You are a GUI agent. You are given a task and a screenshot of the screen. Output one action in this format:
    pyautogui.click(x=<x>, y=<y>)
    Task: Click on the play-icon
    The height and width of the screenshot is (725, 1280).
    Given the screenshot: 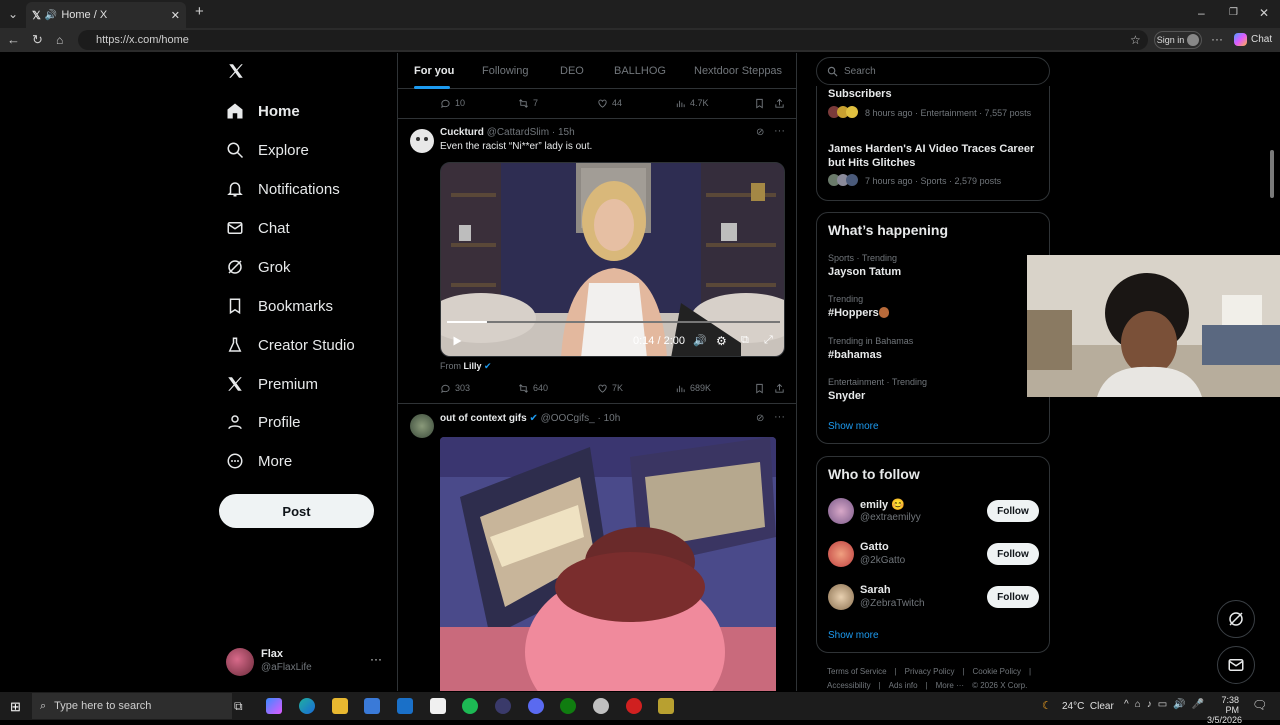 What is the action you would take?
    pyautogui.click(x=457, y=341)
    